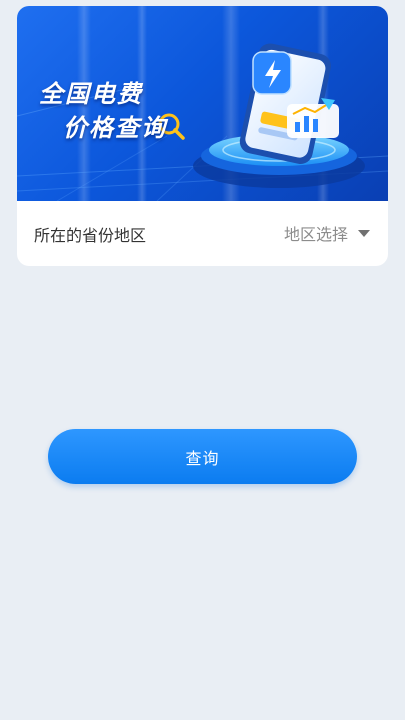  Describe the element at coordinates (364, 233) in the screenshot. I see `caret-down-icon` at that location.